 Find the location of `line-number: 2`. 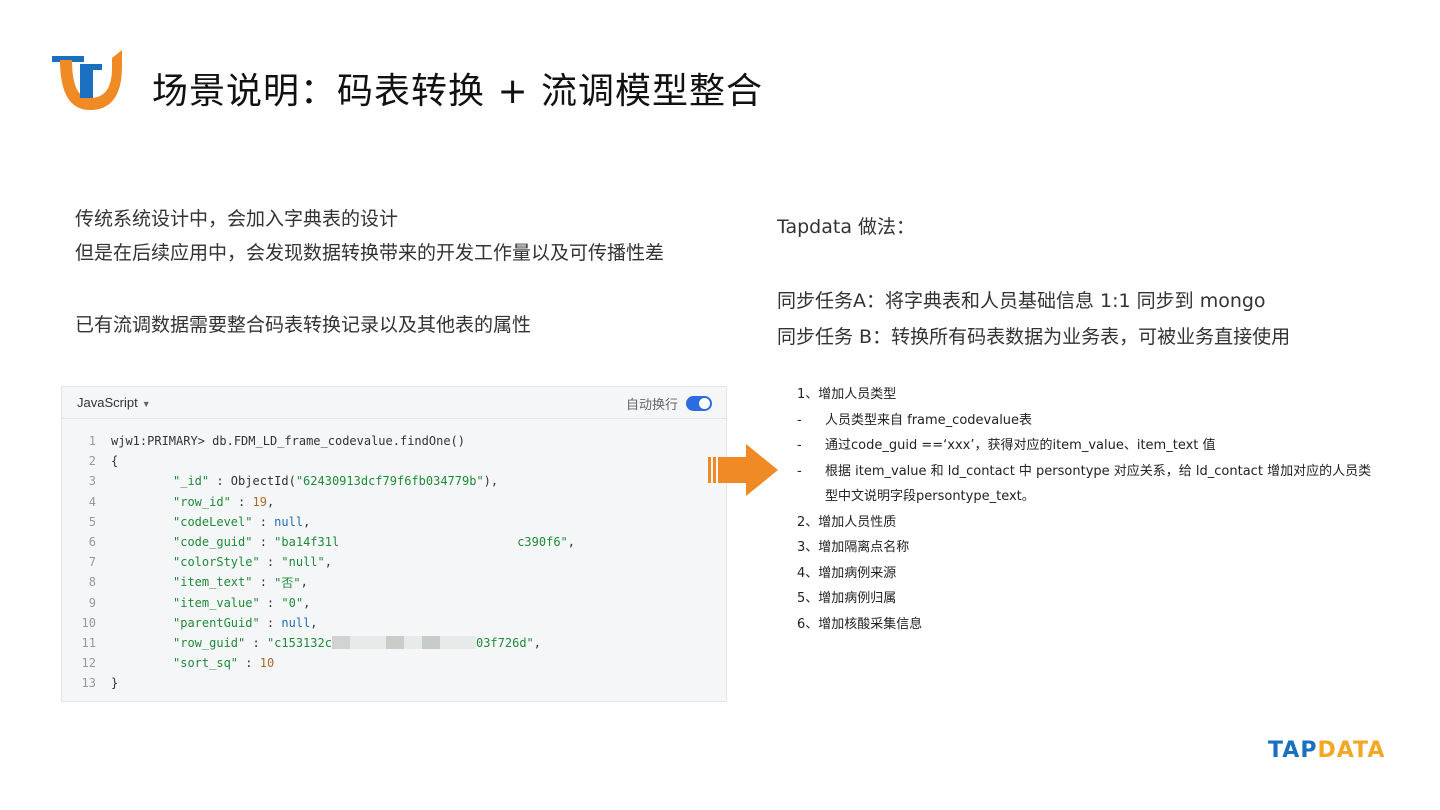

line-number: 2 is located at coordinates (92, 461).